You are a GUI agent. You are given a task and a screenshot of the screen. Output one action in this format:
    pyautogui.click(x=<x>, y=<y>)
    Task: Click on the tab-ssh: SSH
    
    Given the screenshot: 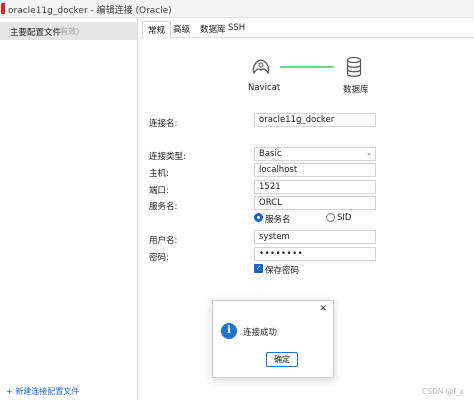 What is the action you would take?
    pyautogui.click(x=236, y=28)
    